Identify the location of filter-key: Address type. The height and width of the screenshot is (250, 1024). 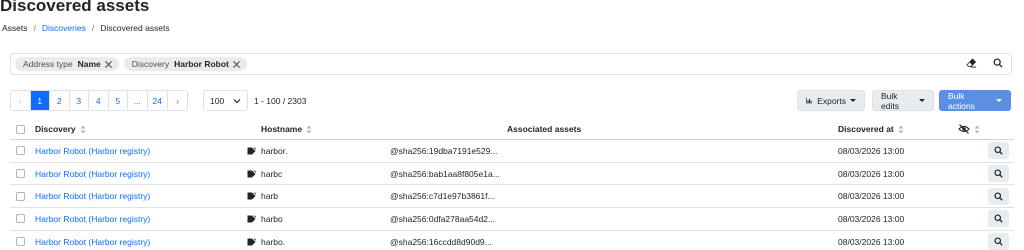
(48, 64).